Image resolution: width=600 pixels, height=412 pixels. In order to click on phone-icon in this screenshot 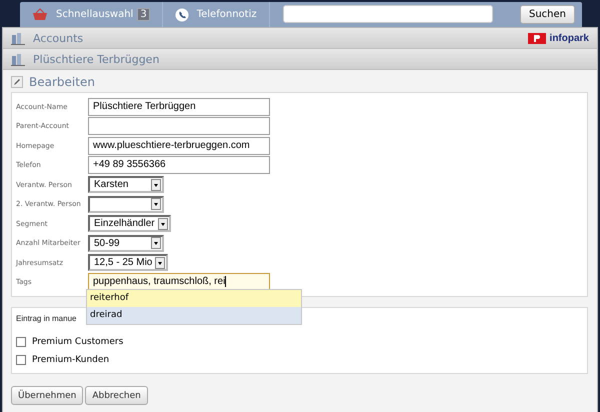, I will do `click(181, 15)`.